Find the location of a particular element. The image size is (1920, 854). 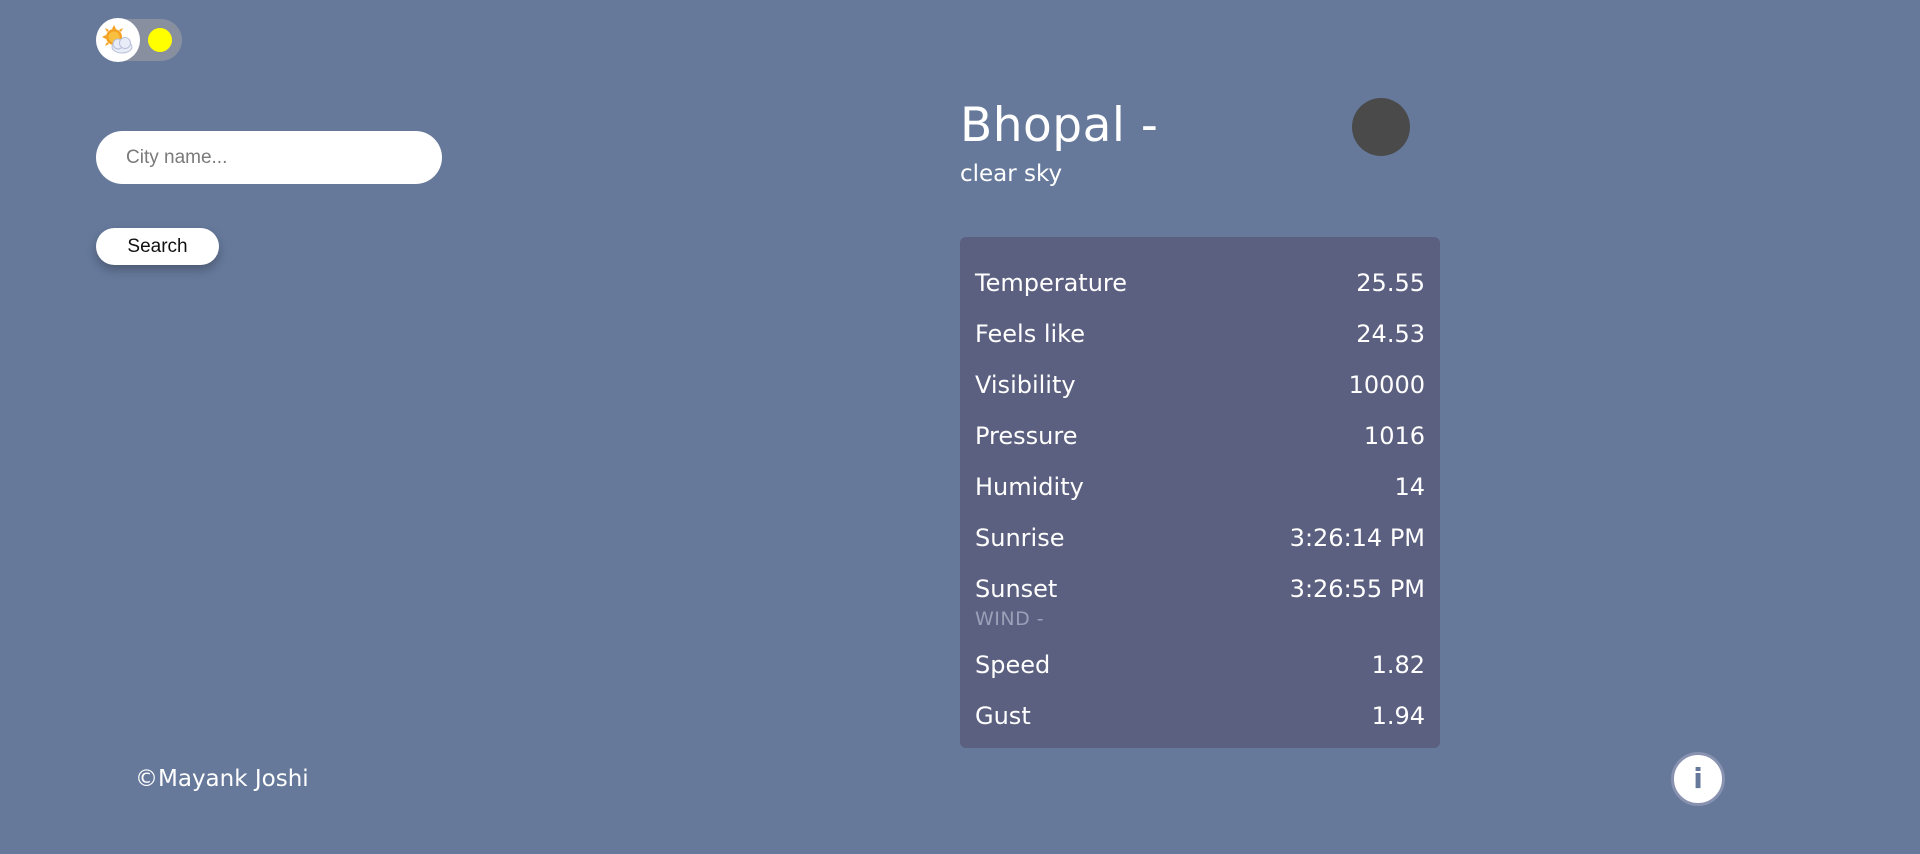

stat-label: Sunrise is located at coordinates (1020, 537).